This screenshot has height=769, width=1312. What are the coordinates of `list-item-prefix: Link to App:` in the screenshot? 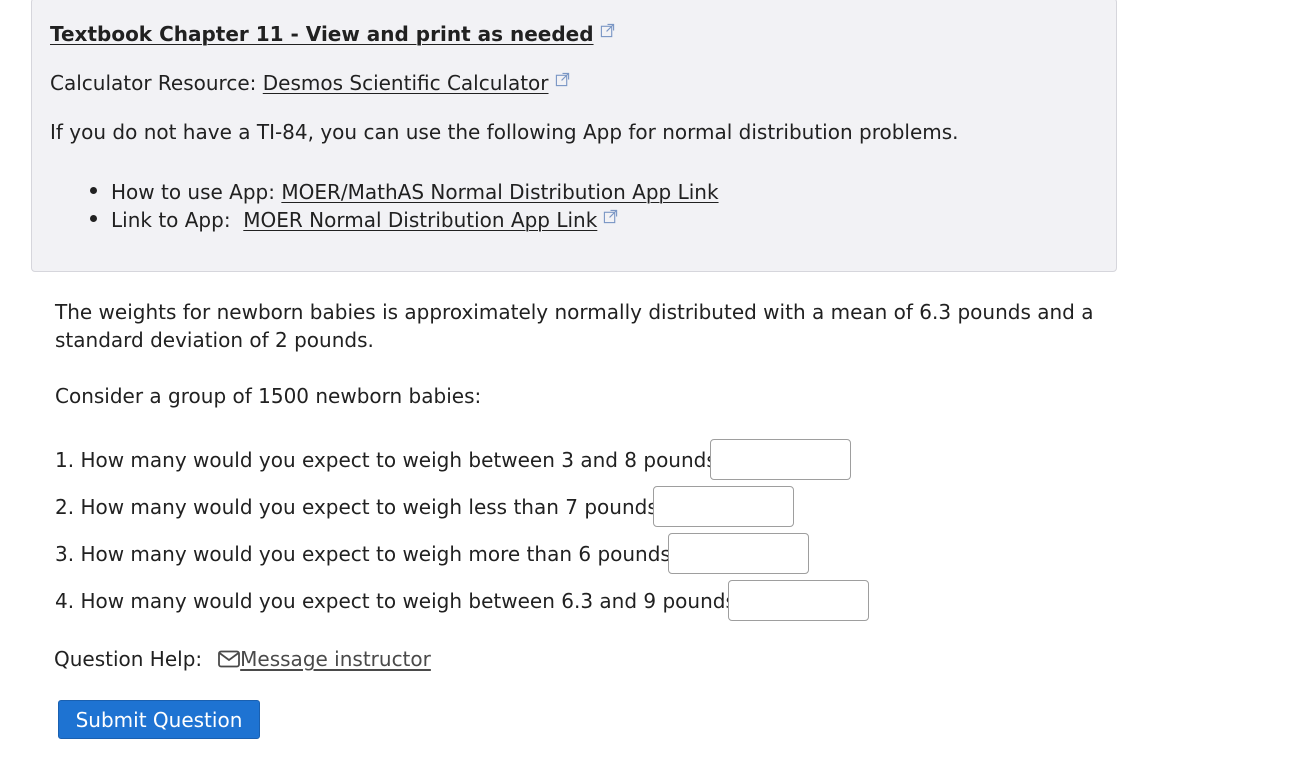 It's located at (171, 220).